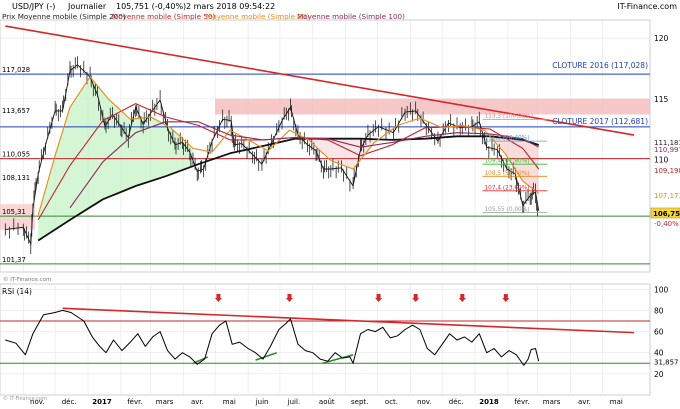  Describe the element at coordinates (506, 174) in the screenshot. I see `fib-label: 108,5 (50,00%)` at that location.